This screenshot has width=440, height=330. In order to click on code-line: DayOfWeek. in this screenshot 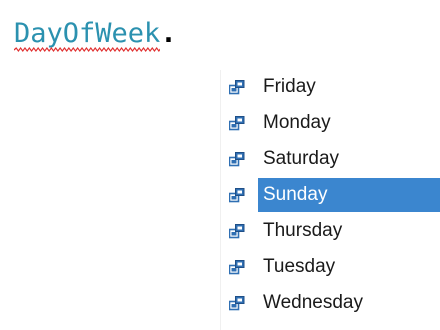, I will do `click(95, 34)`.